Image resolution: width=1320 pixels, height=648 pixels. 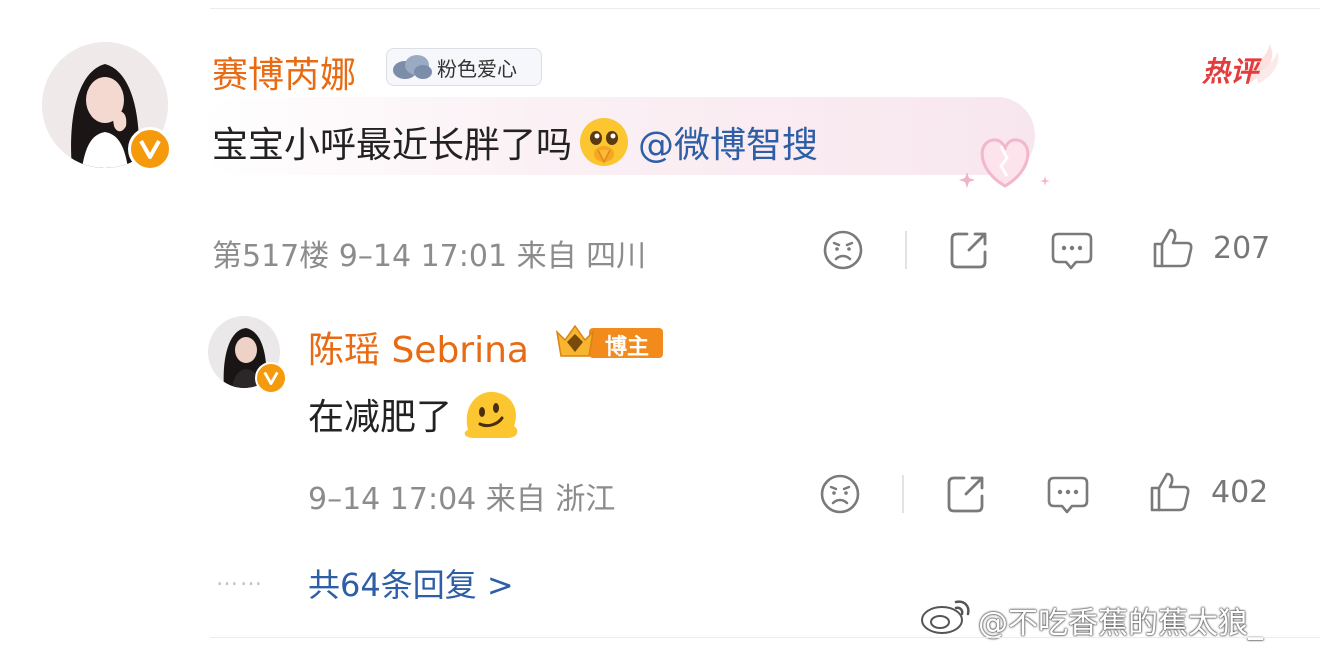 I want to click on top-divider, so click(x=765, y=8).